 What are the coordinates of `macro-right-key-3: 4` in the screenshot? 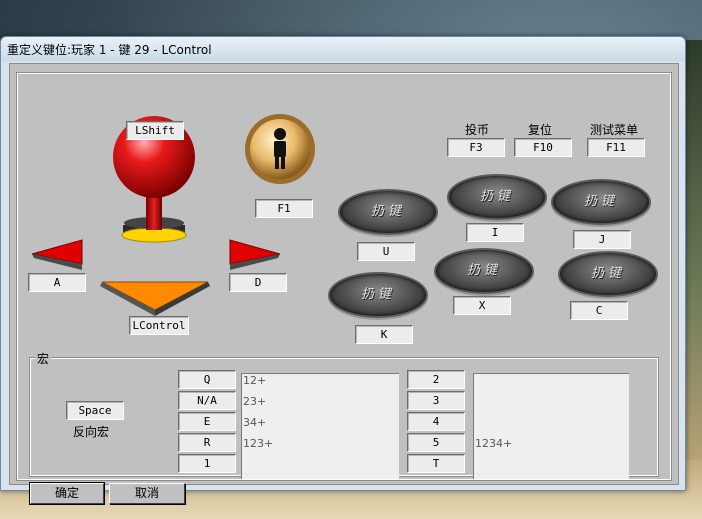 It's located at (436, 421).